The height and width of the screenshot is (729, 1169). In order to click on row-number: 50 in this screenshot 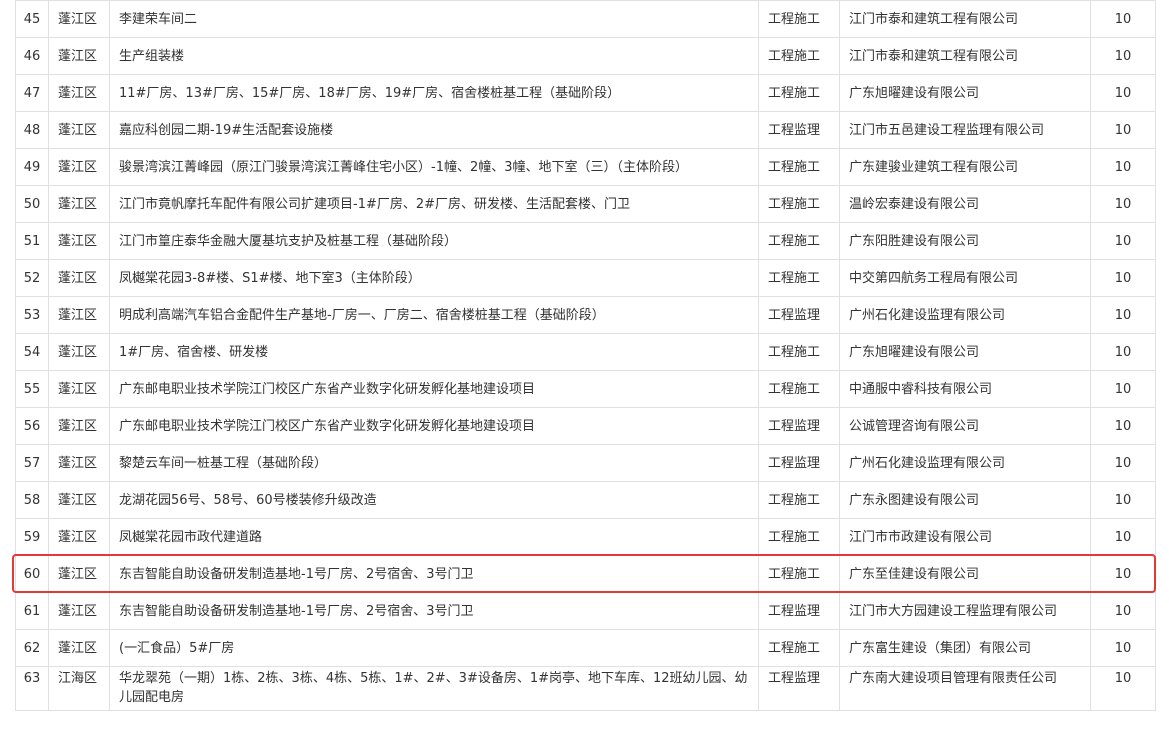, I will do `click(32, 204)`.